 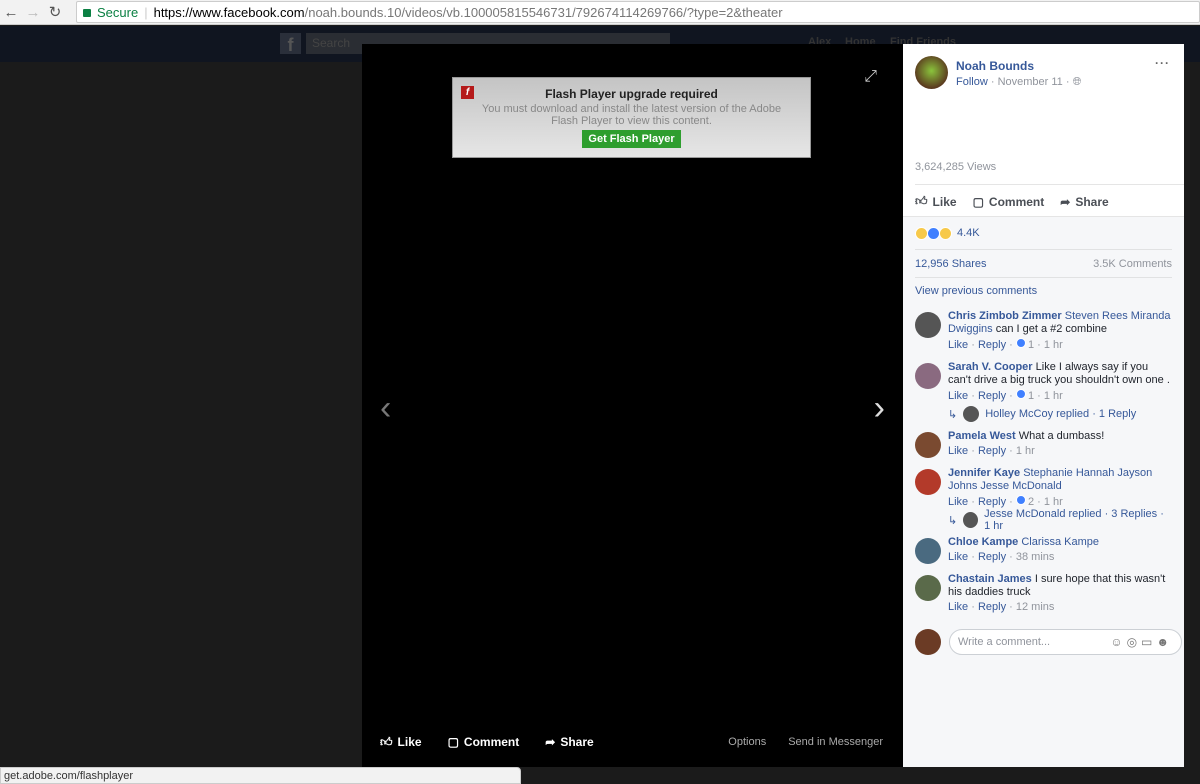 I want to click on next-arrow-icon: ›, so click(x=879, y=408).